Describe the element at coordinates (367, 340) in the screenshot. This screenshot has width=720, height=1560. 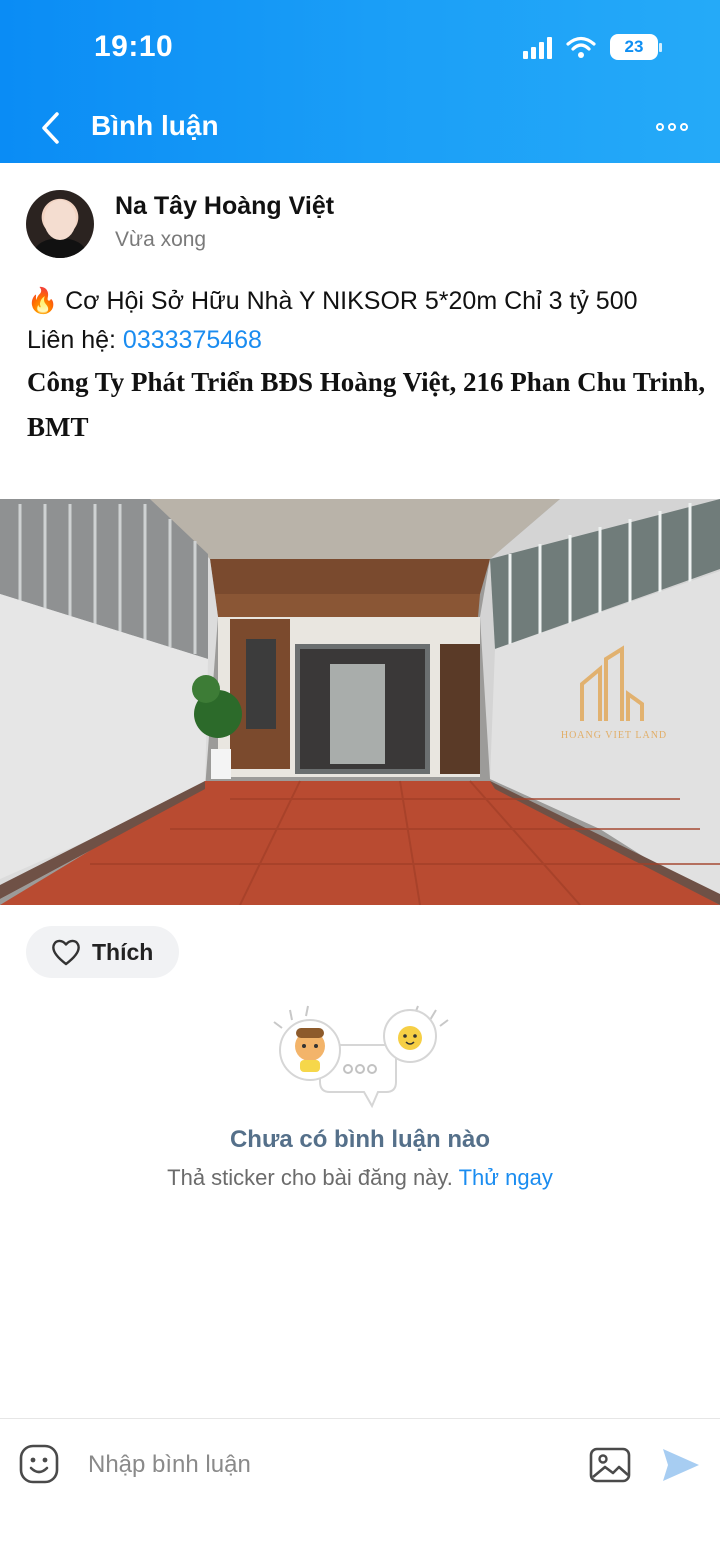
I see `post-contact: Liên hệ: 0333375468` at that location.